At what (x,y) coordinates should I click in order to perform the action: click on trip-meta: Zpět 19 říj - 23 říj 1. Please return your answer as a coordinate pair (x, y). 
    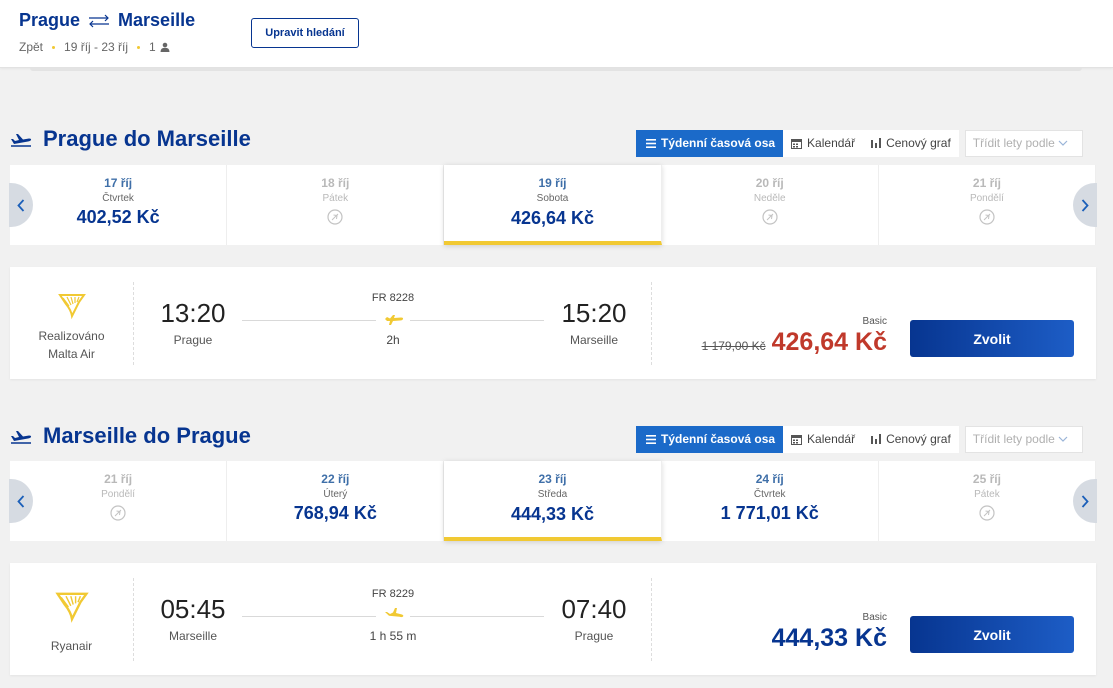
    Looking at the image, I should click on (94, 47).